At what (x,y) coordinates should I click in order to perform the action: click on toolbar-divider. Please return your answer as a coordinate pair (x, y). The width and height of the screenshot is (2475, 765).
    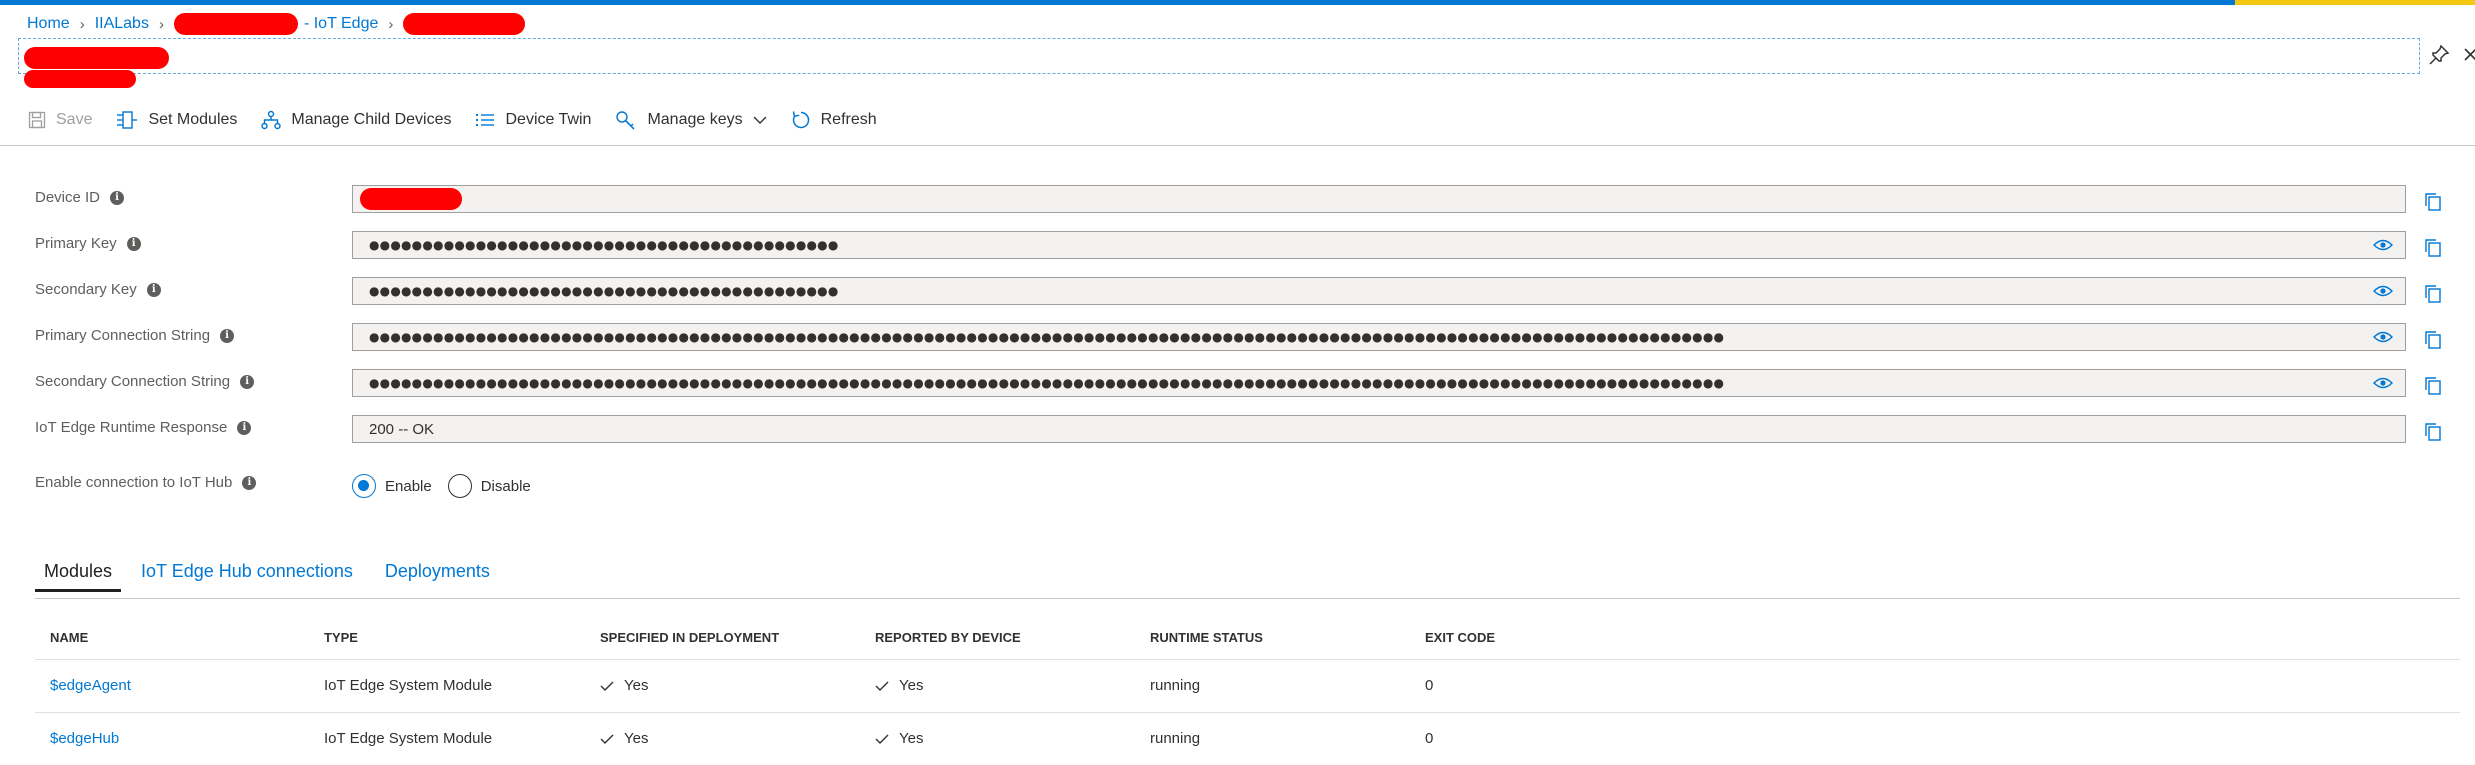
    Looking at the image, I should click on (1237, 145).